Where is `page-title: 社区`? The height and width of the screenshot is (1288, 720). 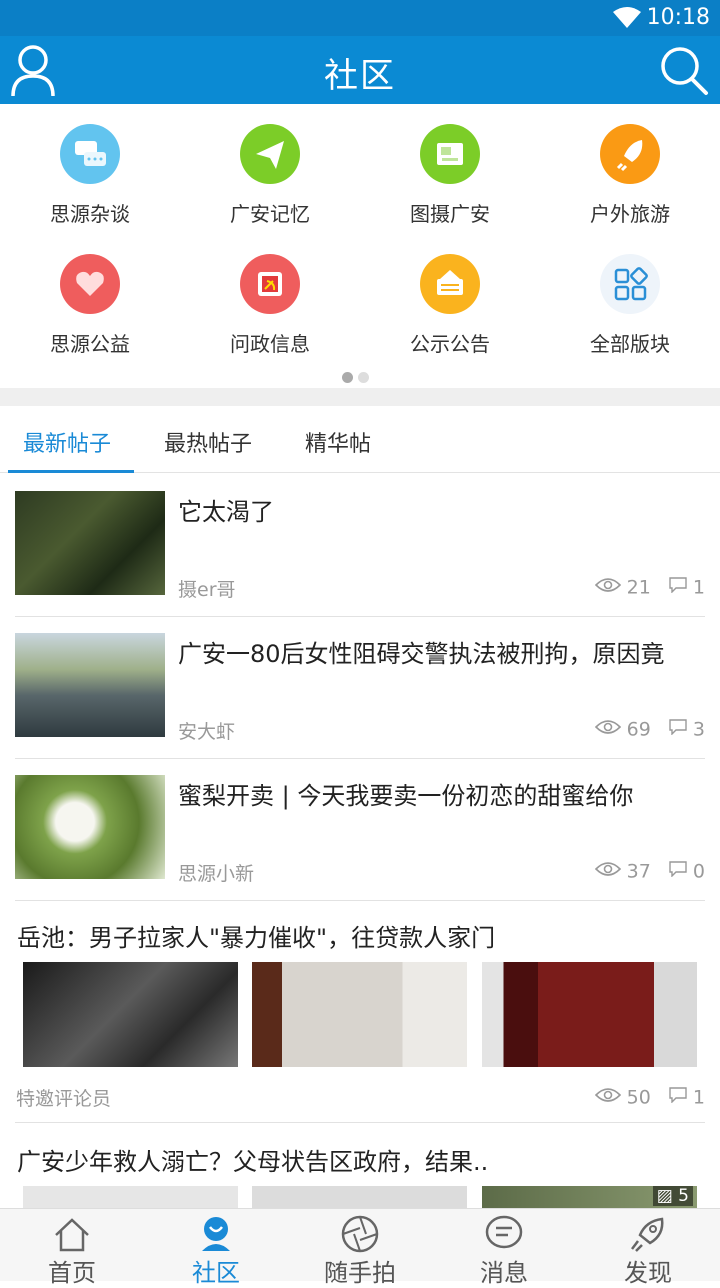
page-title: 社区 is located at coordinates (360, 76).